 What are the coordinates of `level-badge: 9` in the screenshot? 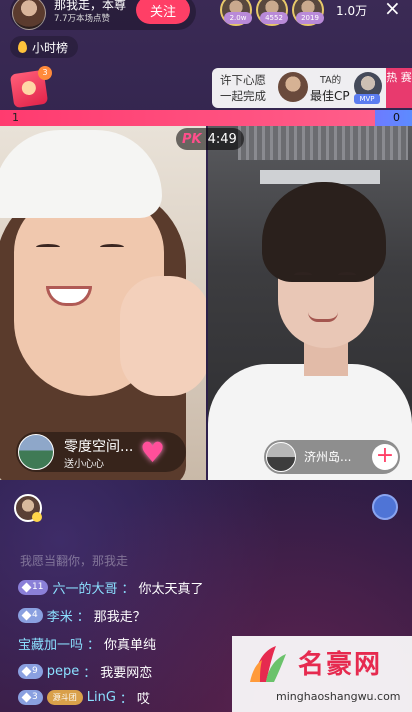 It's located at (30, 671).